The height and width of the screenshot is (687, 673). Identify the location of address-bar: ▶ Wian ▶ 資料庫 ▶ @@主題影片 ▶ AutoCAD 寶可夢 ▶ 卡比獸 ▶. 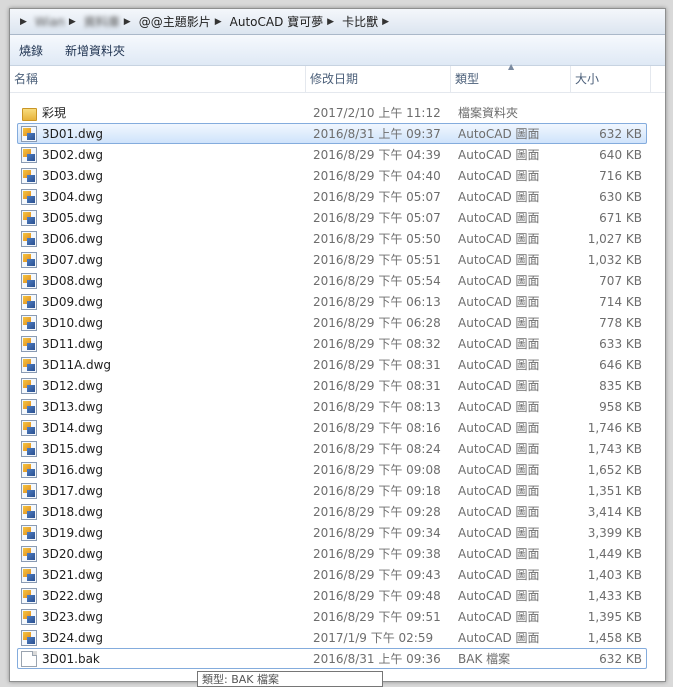
(337, 22).